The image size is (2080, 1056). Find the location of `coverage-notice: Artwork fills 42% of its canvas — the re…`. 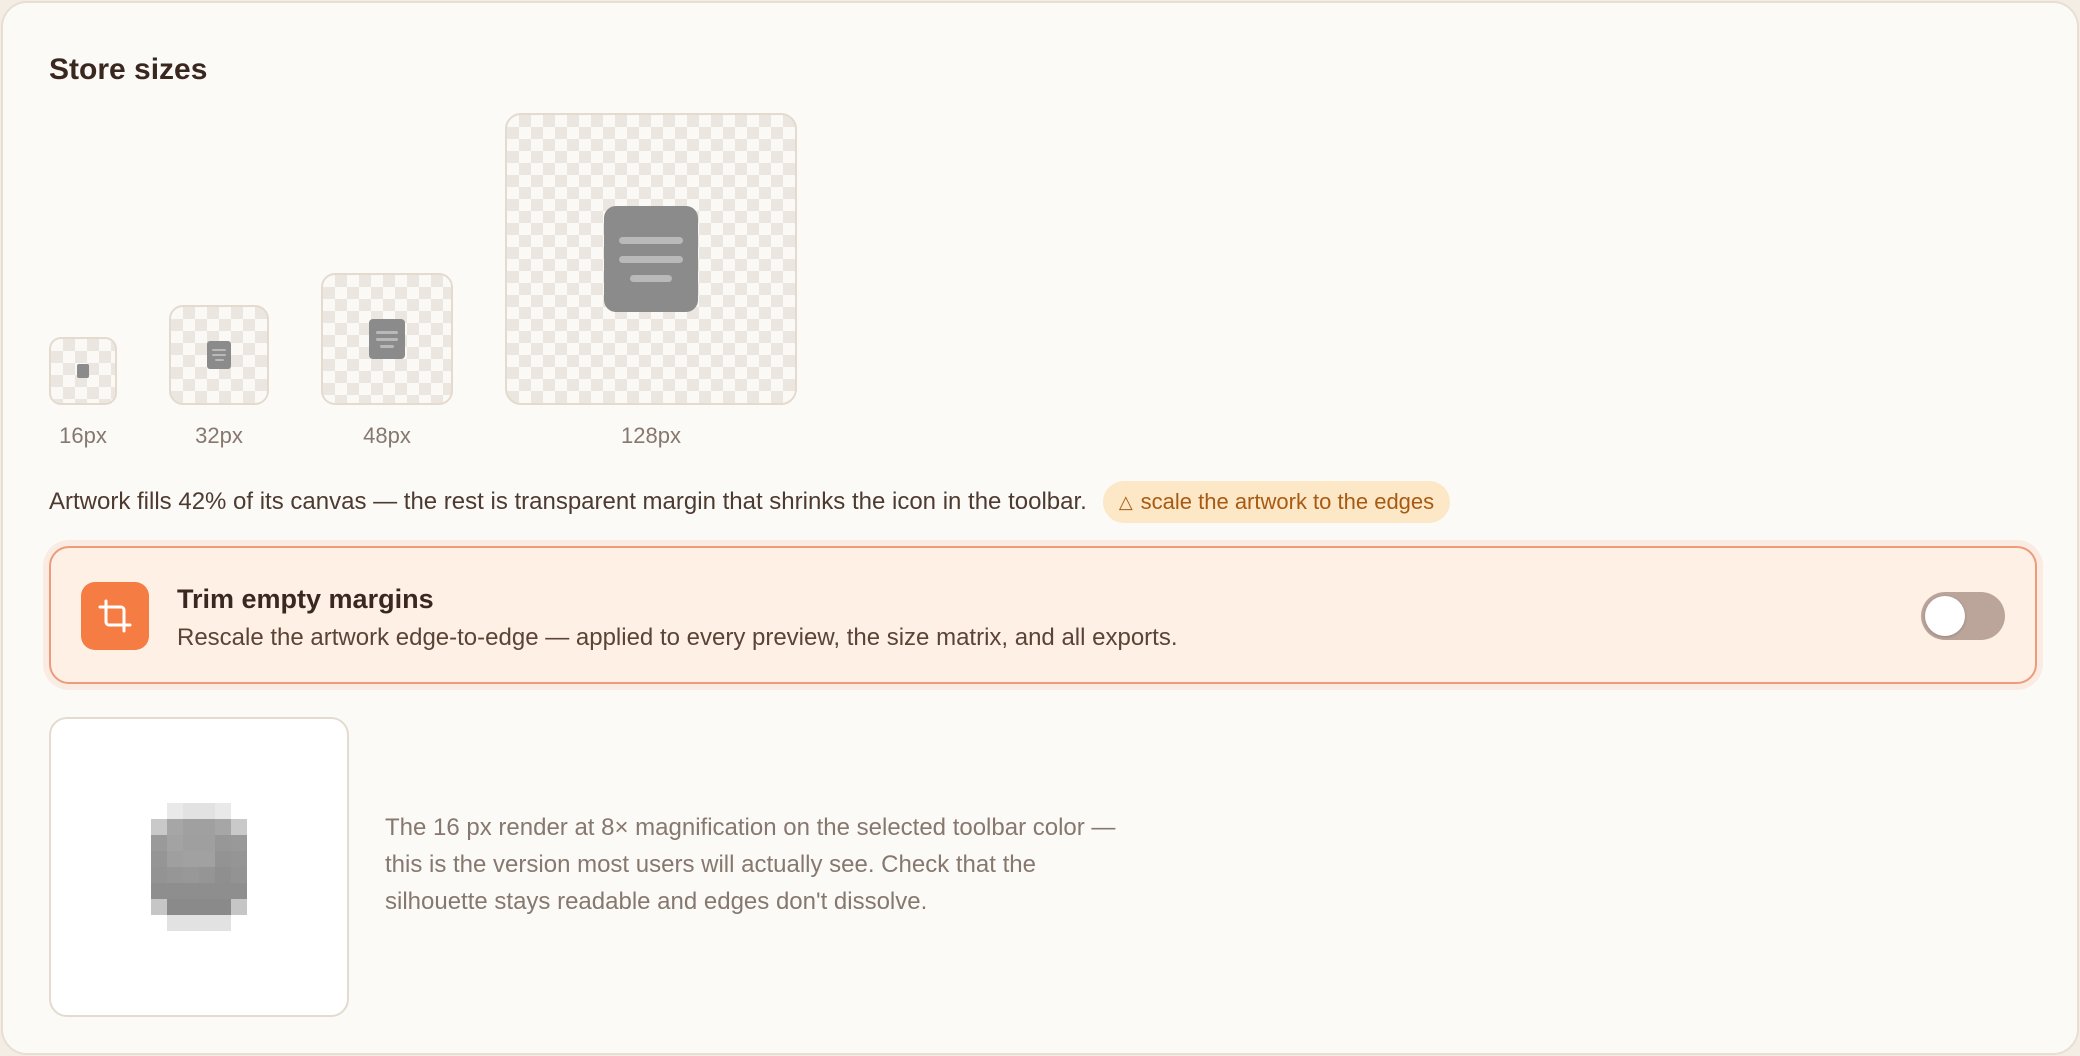

coverage-notice: Artwork fills 42% of its canvas — the re… is located at coordinates (750, 502).